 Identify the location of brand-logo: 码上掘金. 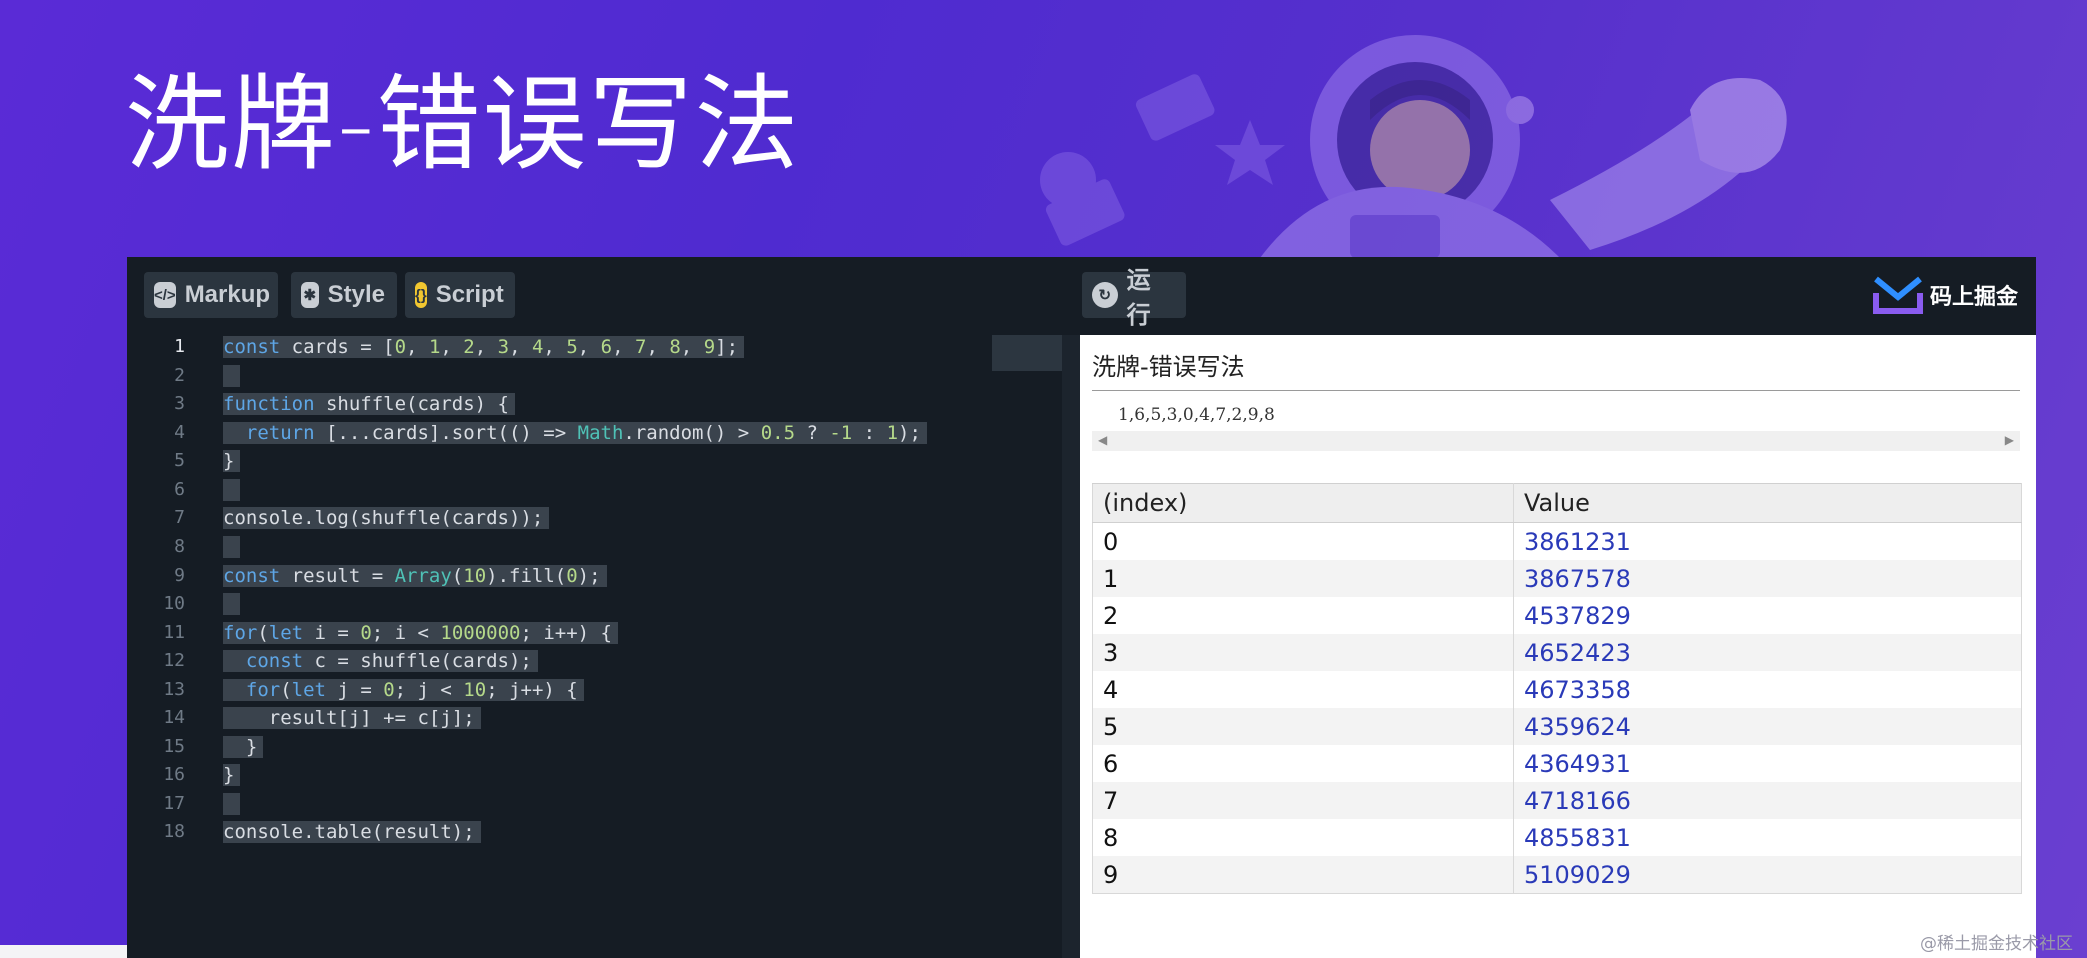
(1945, 295).